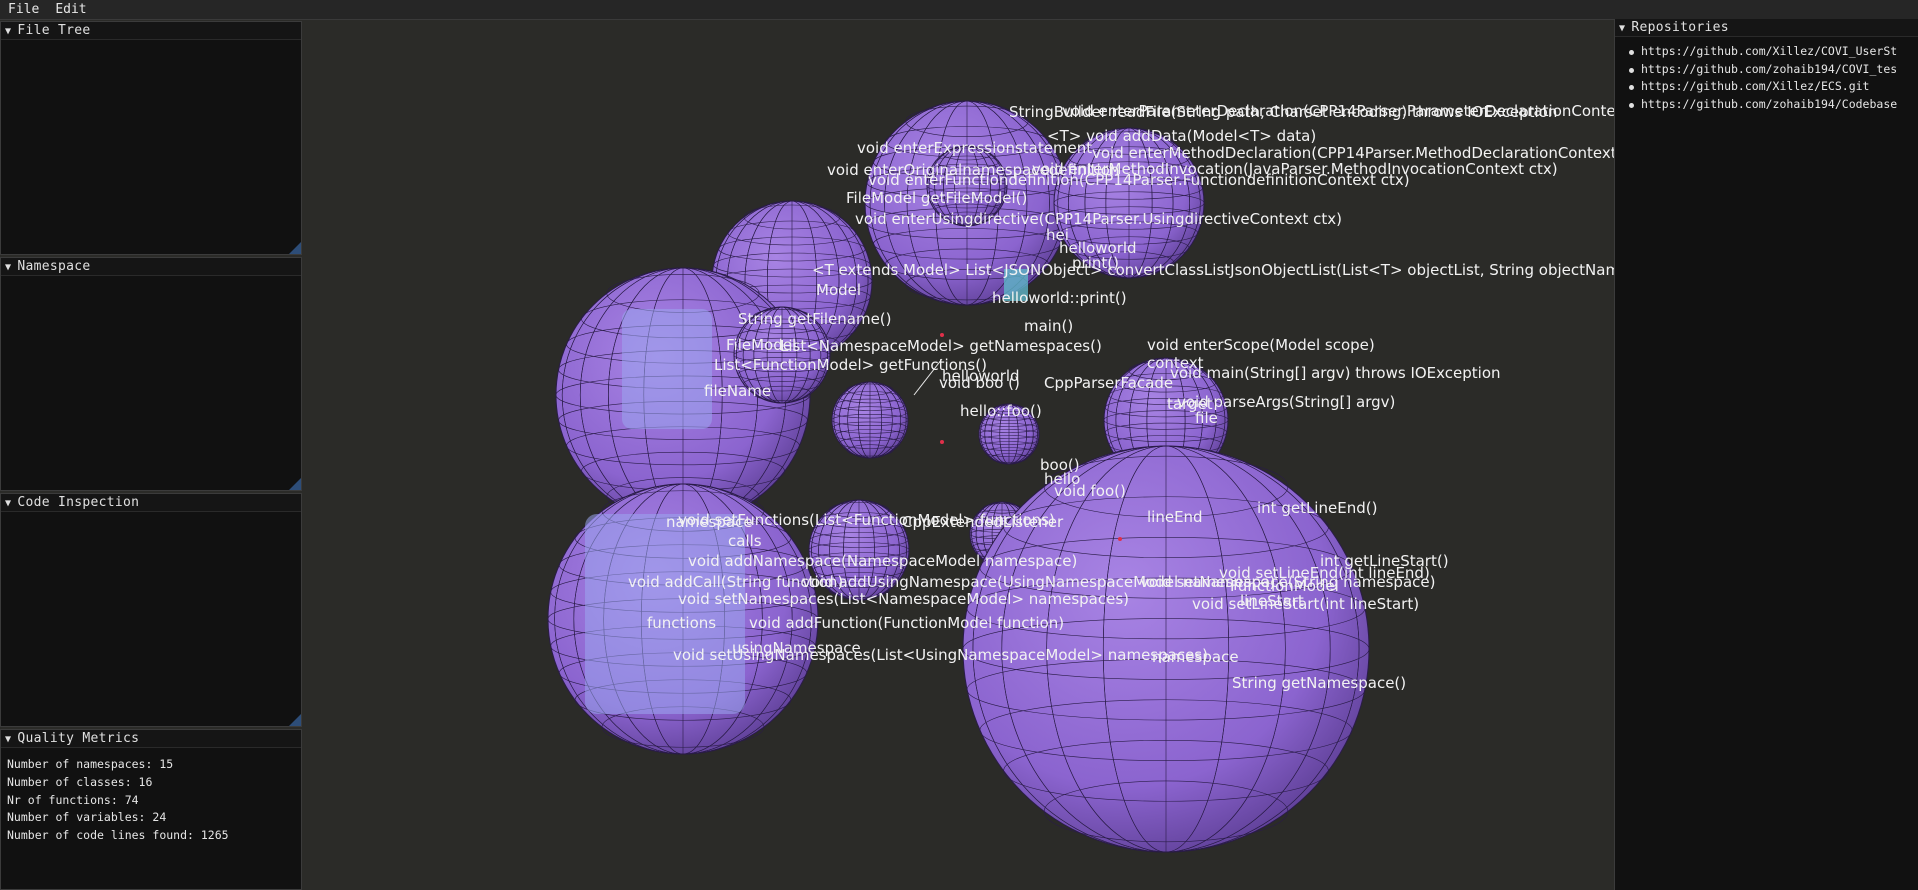 This screenshot has width=1918, height=890. I want to click on quality-metrics-header: ▼ Quality Metrics, so click(151, 739).